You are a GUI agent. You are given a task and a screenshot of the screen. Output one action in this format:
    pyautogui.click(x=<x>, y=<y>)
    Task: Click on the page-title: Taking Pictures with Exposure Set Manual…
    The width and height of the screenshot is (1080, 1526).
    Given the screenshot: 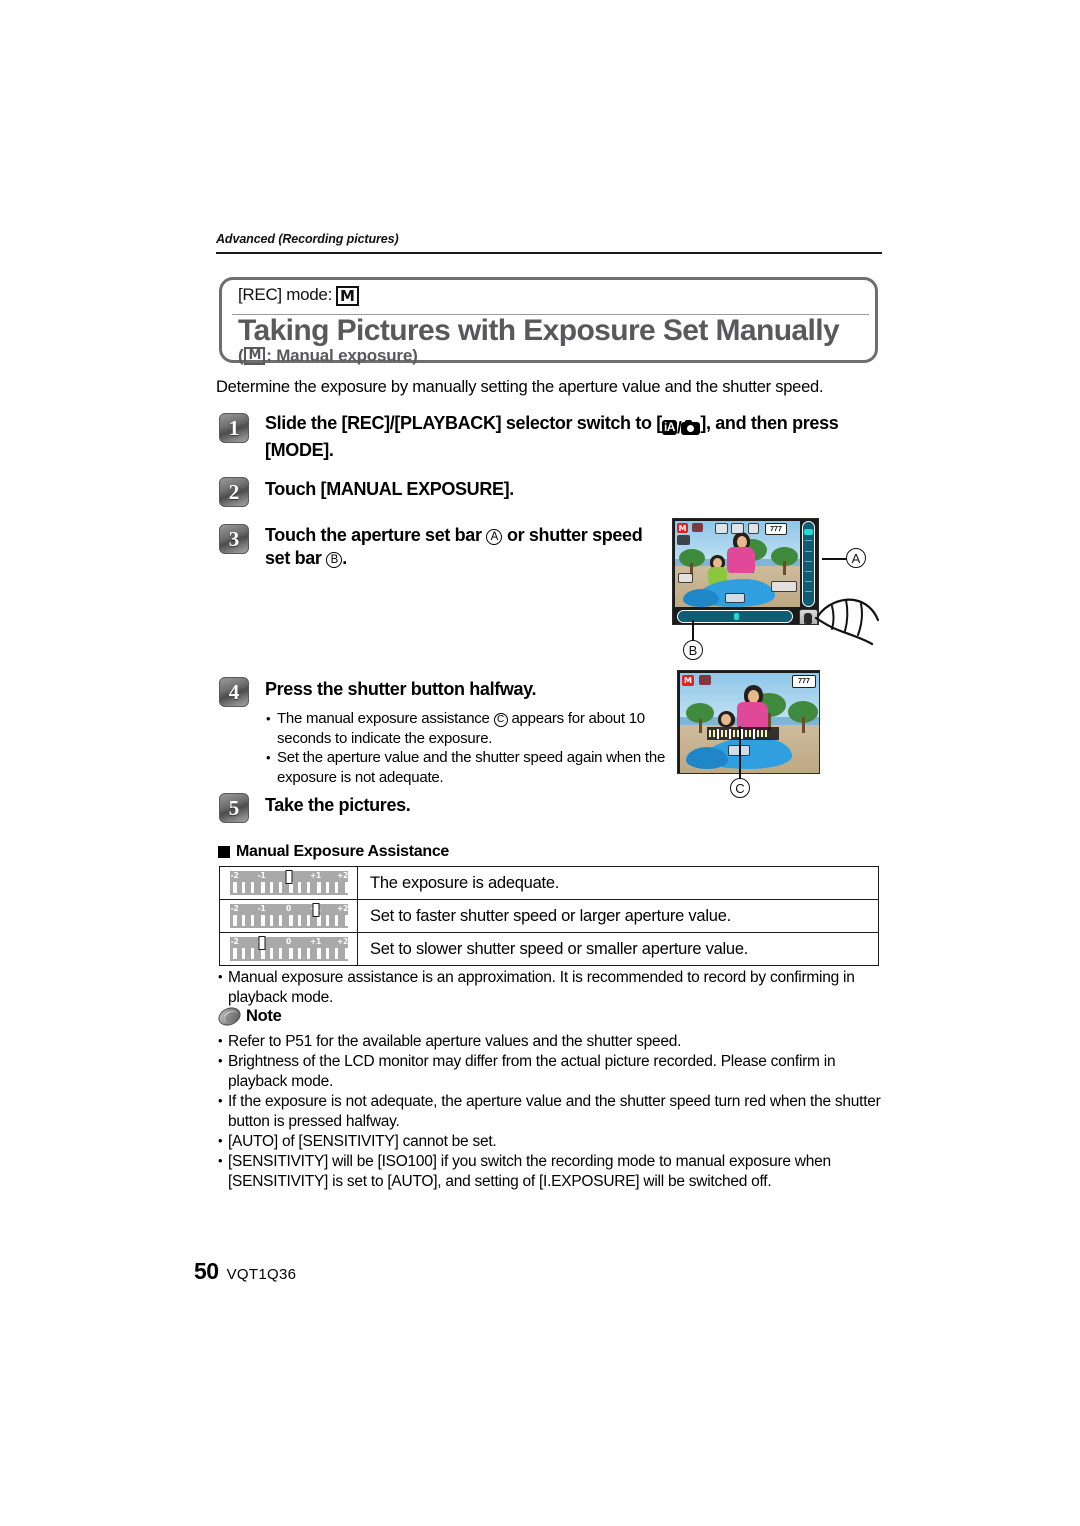 What is the action you would take?
    pyautogui.click(x=539, y=330)
    